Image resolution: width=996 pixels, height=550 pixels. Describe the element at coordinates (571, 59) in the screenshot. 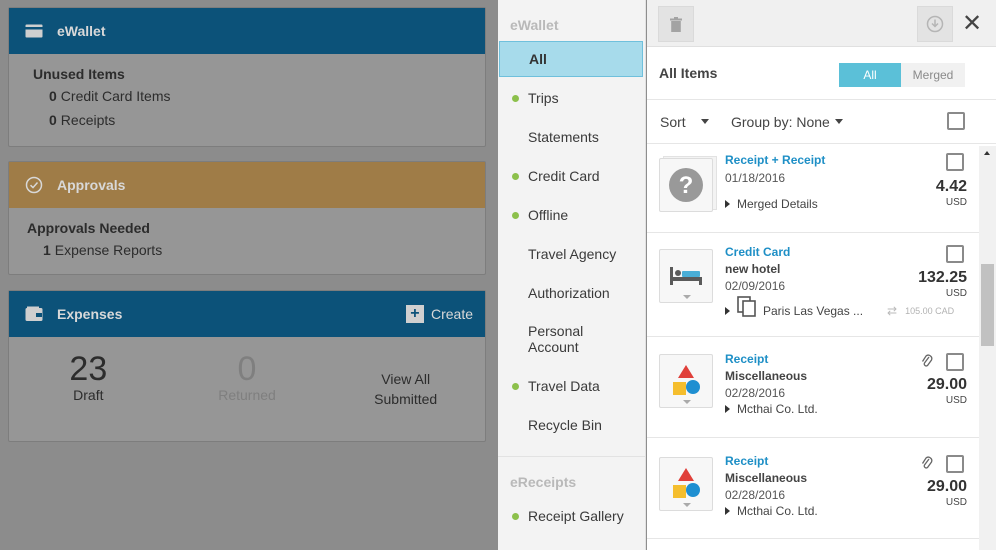

I see `nav-item-all: All` at that location.